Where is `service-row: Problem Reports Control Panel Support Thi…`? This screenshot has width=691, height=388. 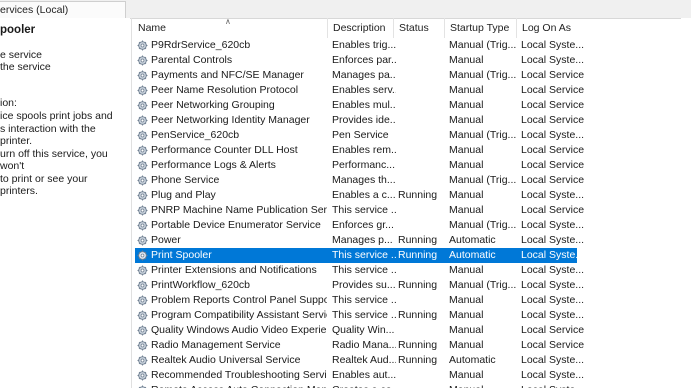 service-row: Problem Reports Control Panel Support Thi… is located at coordinates (411, 300).